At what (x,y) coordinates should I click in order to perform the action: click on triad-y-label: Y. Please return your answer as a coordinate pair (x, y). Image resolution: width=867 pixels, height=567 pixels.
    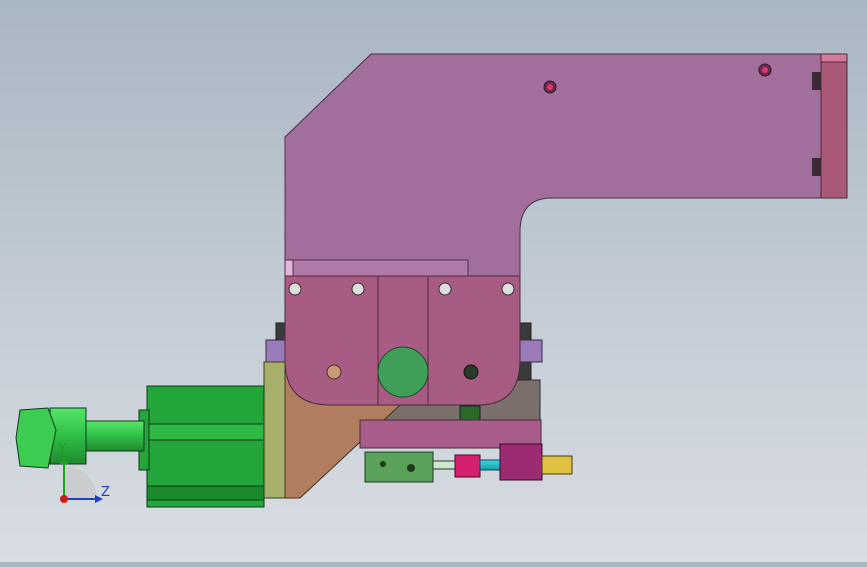
    Looking at the image, I should click on (62, 449).